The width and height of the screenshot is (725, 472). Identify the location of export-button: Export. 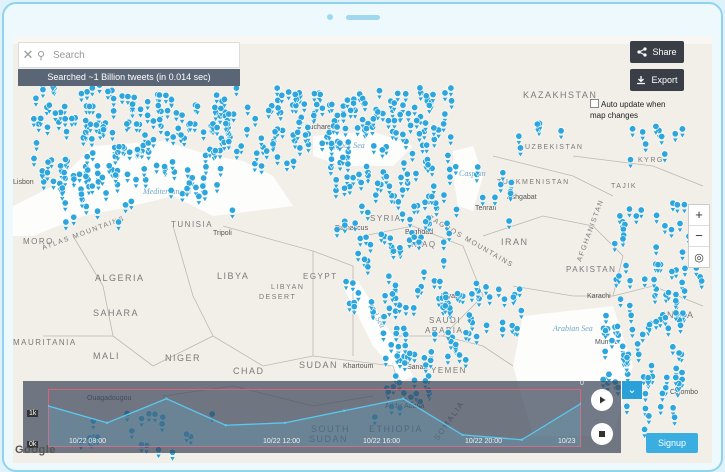
(657, 80).